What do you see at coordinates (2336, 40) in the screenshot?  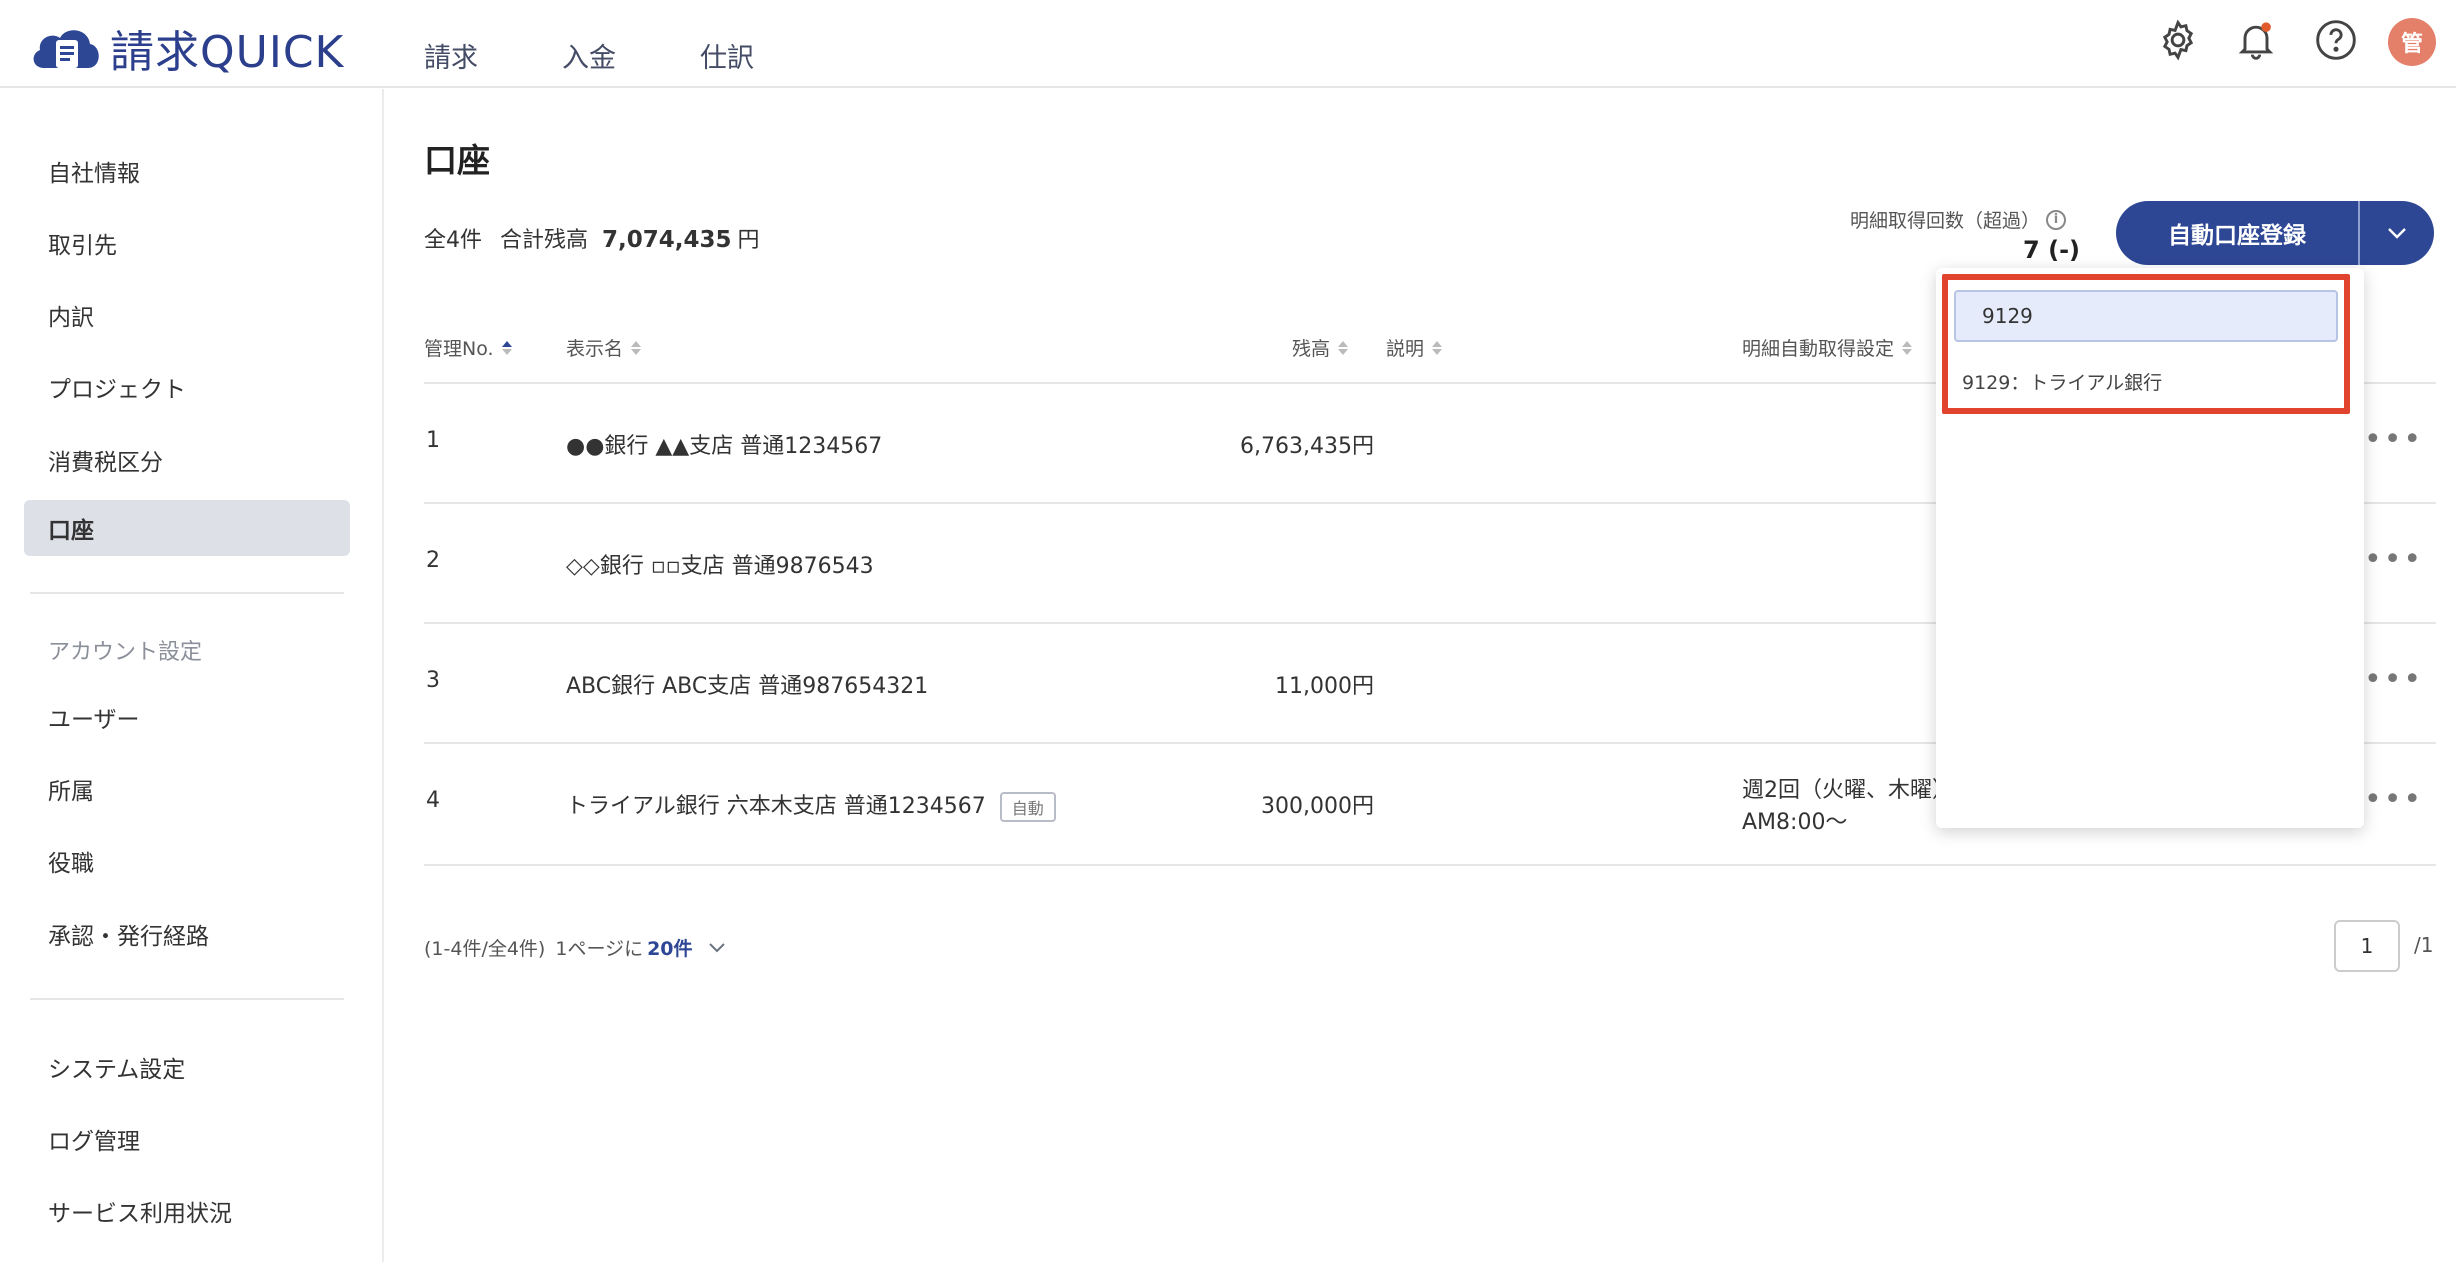 I see `help-icon` at bounding box center [2336, 40].